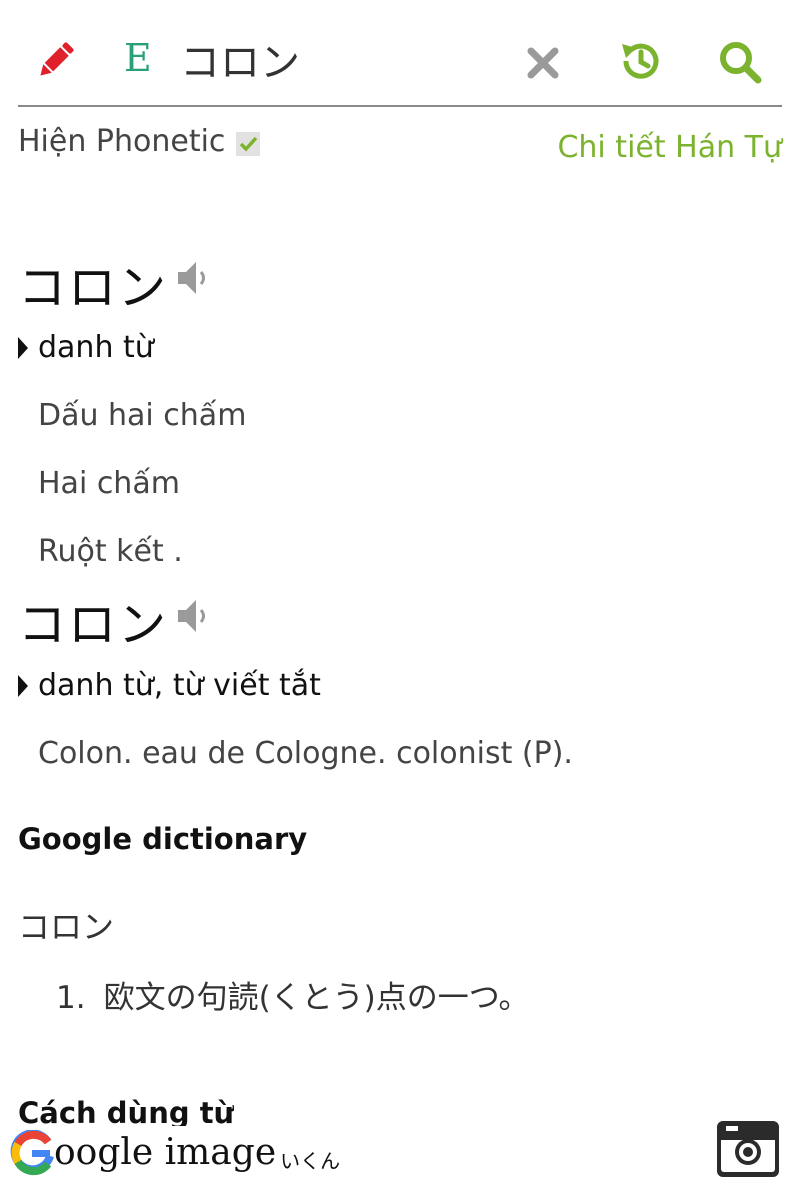 The image size is (800, 1182). What do you see at coordinates (179, 685) in the screenshot?
I see `part-of-speech-label: danh từ, từ viết tắt` at bounding box center [179, 685].